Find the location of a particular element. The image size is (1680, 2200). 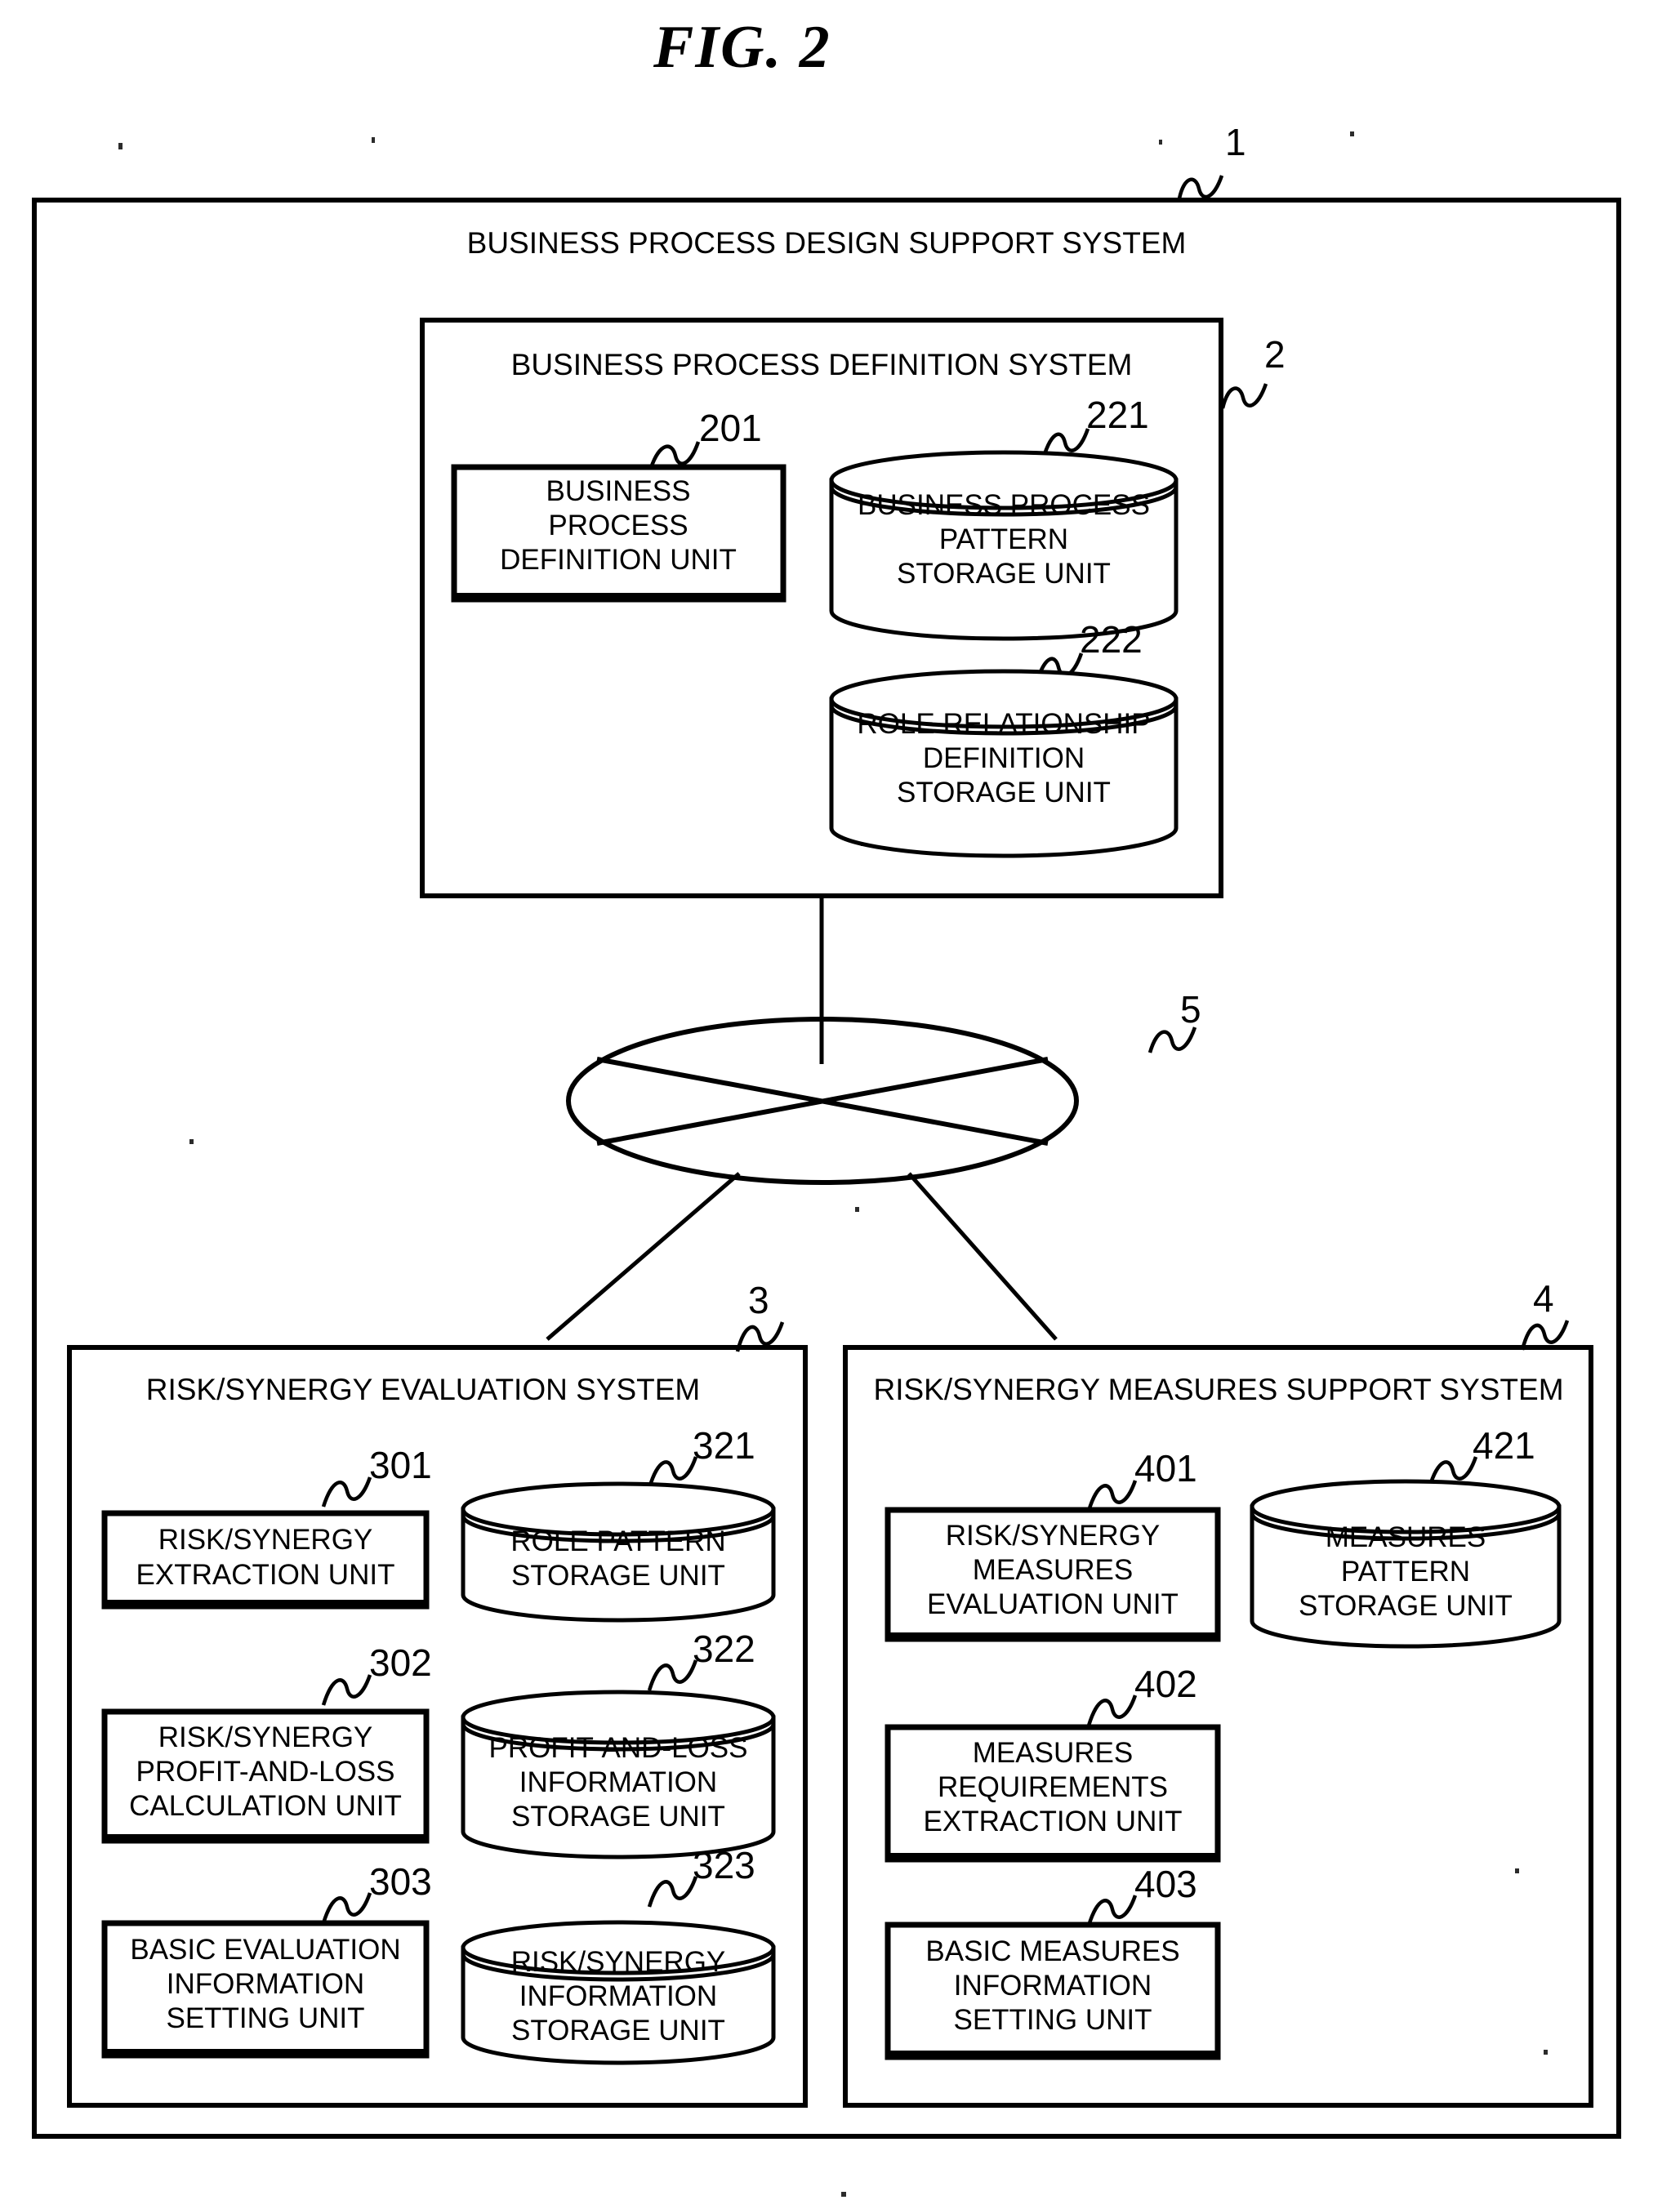

connector-network-to-evaluation is located at coordinates (643, 1256).